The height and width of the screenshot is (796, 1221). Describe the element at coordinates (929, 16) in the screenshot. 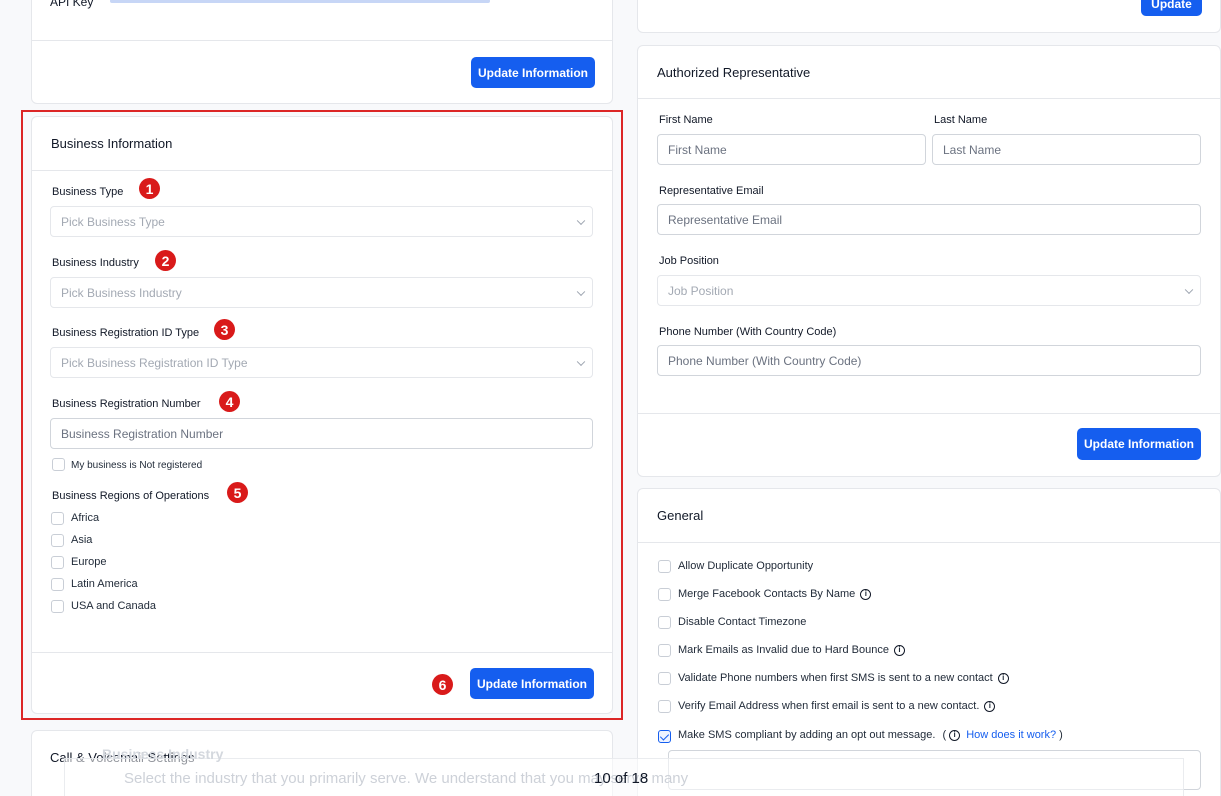

I see `top-right-card: Update` at that location.